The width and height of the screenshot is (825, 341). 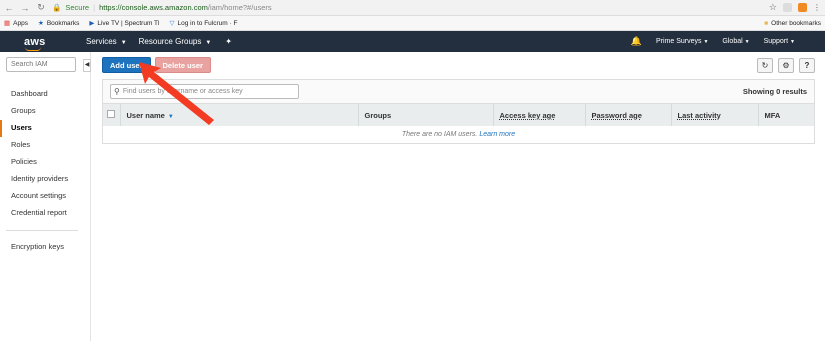 What do you see at coordinates (106, 41) in the screenshot?
I see `services-menu: Services ▼` at bounding box center [106, 41].